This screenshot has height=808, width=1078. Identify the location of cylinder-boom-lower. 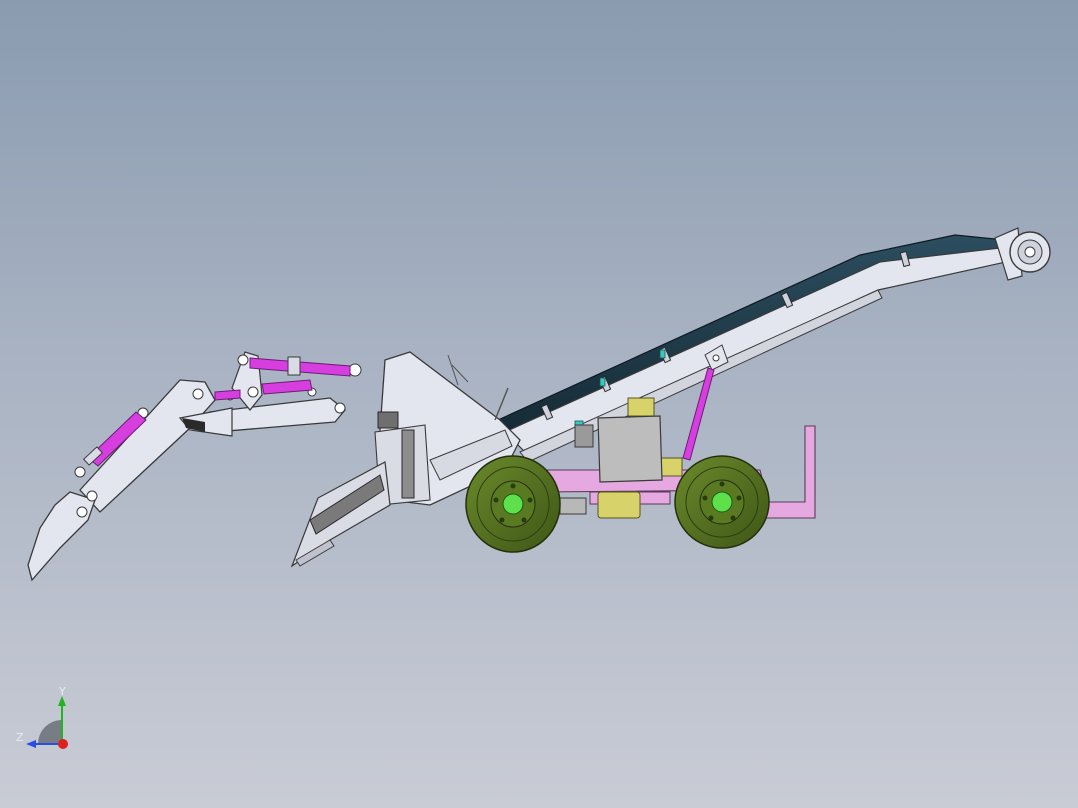
(287, 387).